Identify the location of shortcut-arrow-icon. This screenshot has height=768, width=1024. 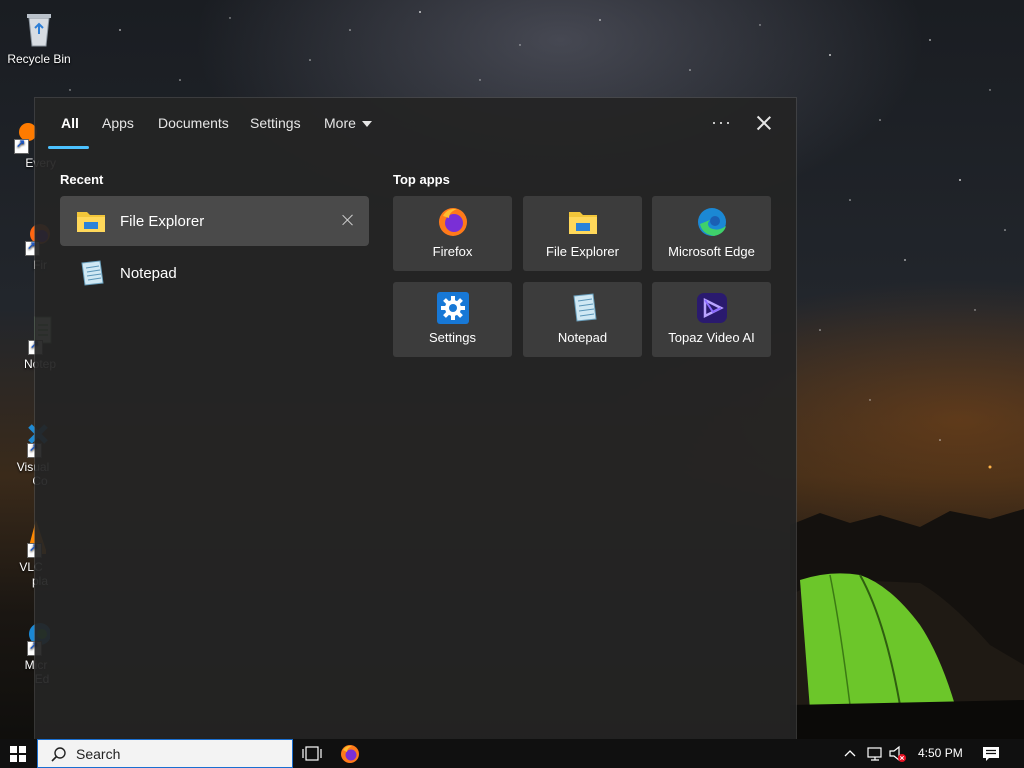
(21, 145).